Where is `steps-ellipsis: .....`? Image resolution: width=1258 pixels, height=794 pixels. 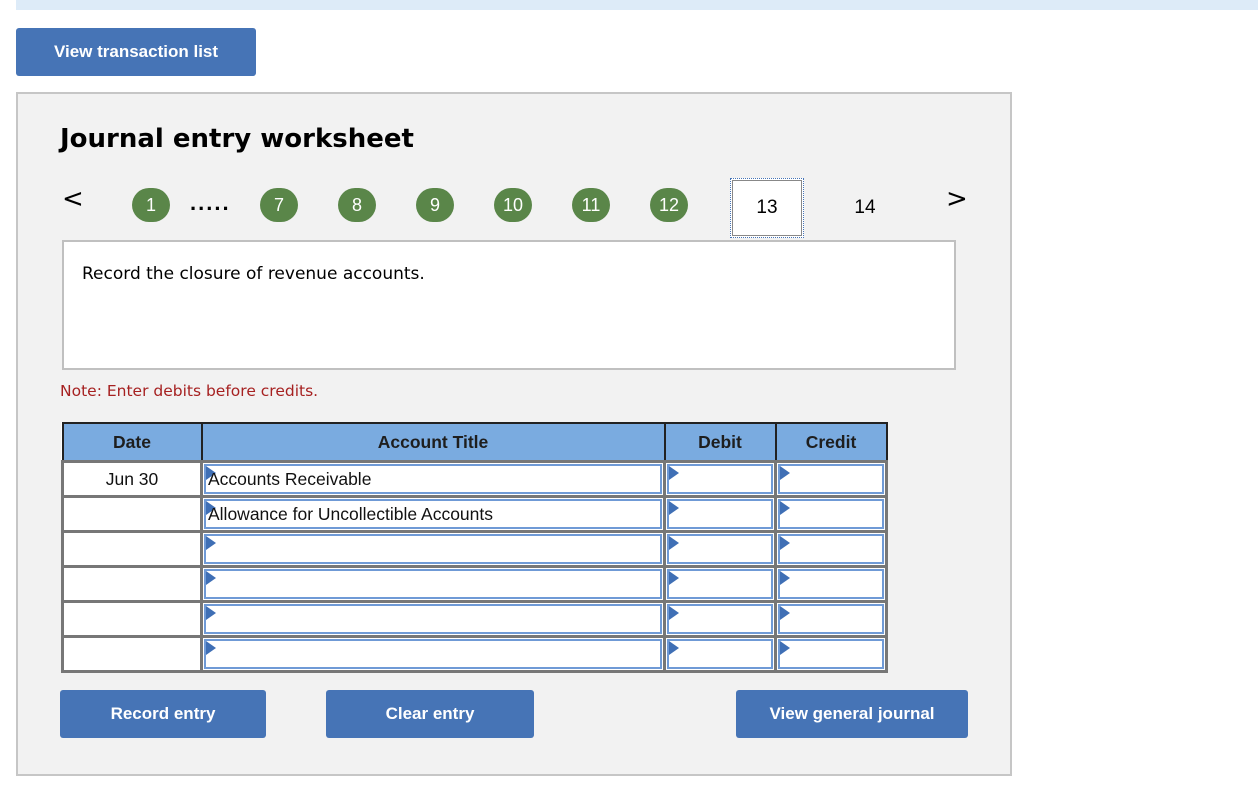
steps-ellipsis: ..... is located at coordinates (210, 202).